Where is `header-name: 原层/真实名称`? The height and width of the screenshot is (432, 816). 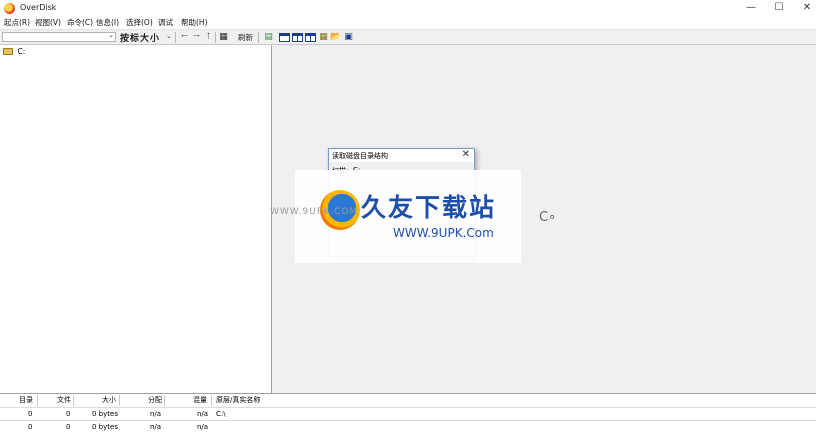 header-name: 原层/真实名称 is located at coordinates (238, 400).